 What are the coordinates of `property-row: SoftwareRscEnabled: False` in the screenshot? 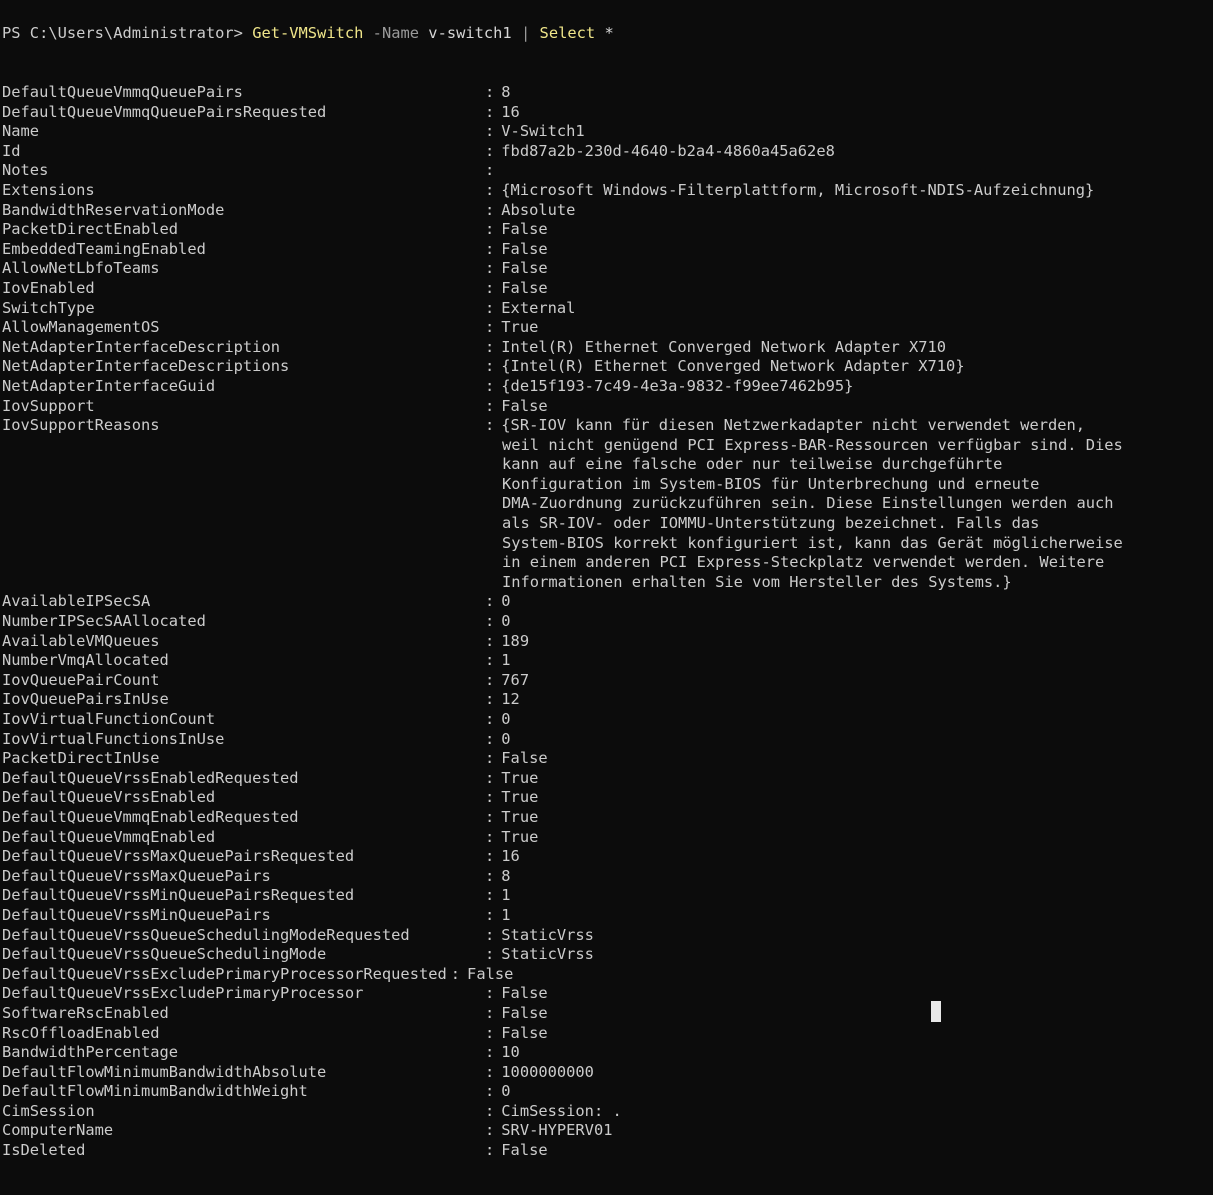 It's located at (602, 1014).